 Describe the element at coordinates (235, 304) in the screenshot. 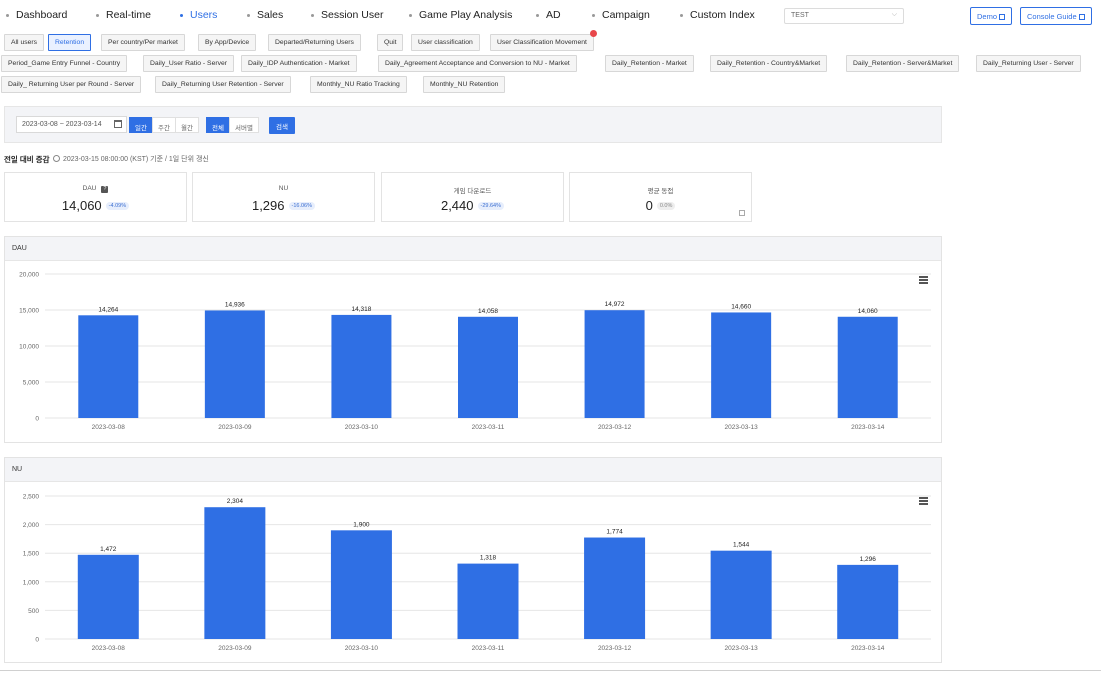

I see `data-label: 14,936` at that location.